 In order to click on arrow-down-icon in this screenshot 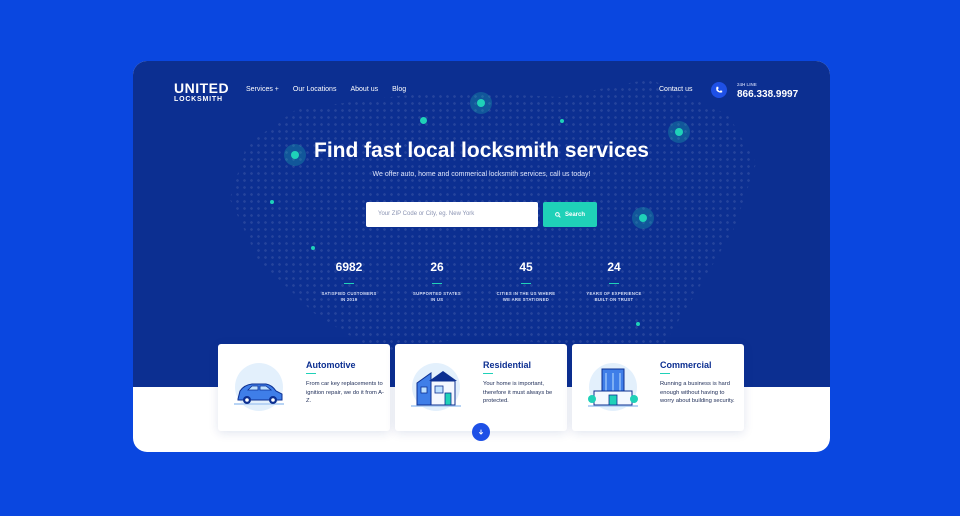, I will do `click(481, 432)`.